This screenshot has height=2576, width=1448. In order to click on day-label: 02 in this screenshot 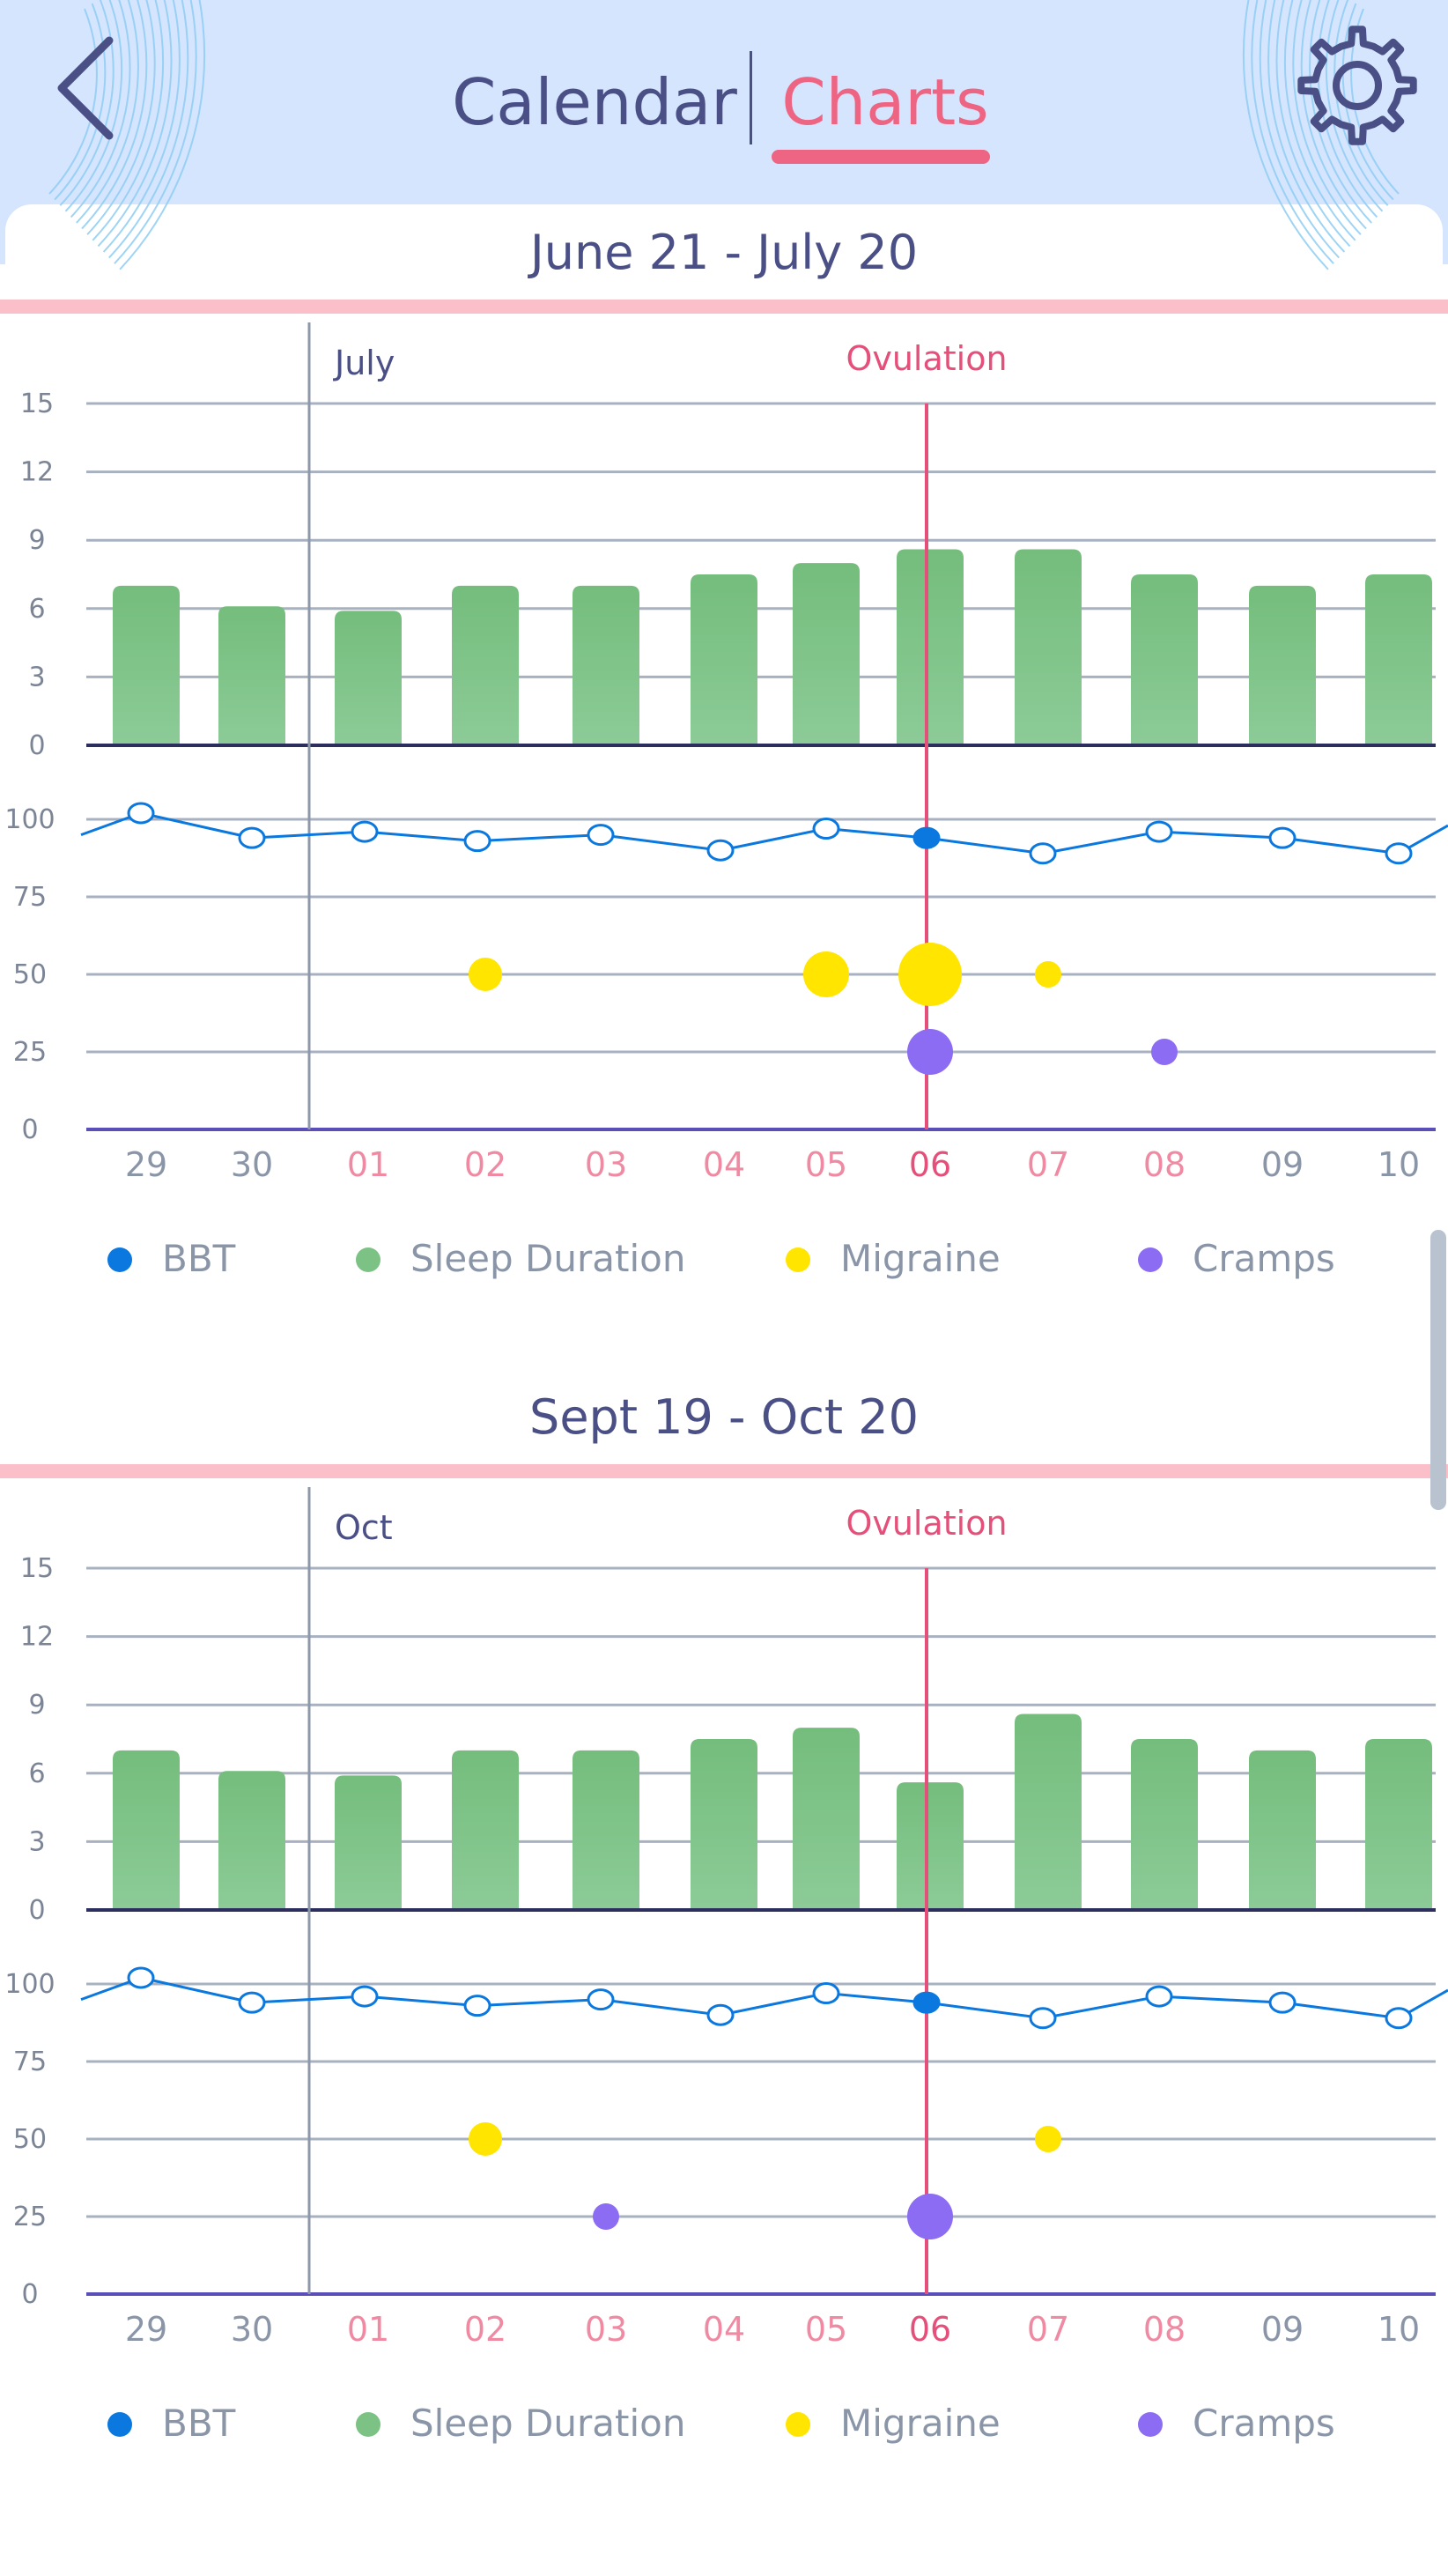, I will do `click(485, 2329)`.